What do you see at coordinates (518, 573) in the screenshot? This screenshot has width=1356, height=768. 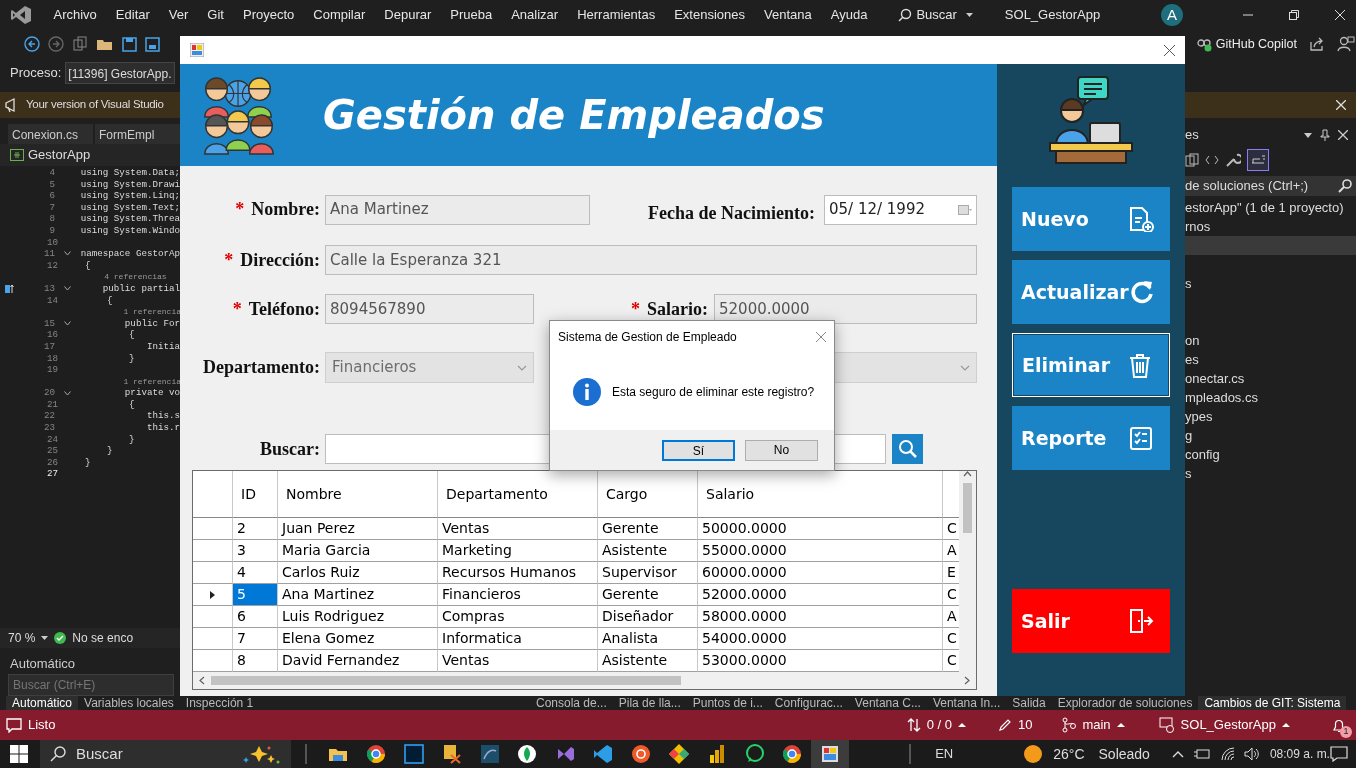 I see `table-cell: Recursos Humanos` at bounding box center [518, 573].